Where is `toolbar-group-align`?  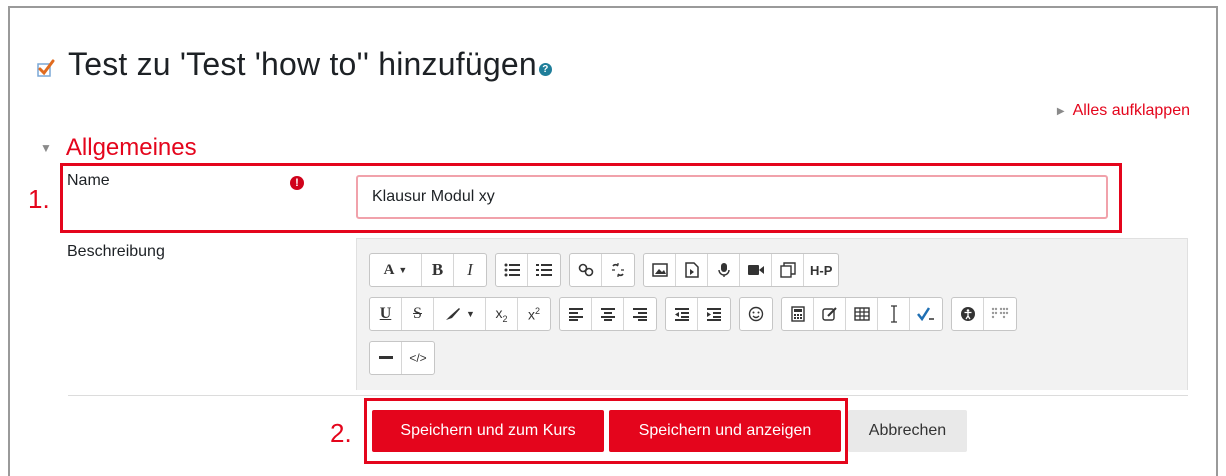
toolbar-group-align is located at coordinates (608, 314).